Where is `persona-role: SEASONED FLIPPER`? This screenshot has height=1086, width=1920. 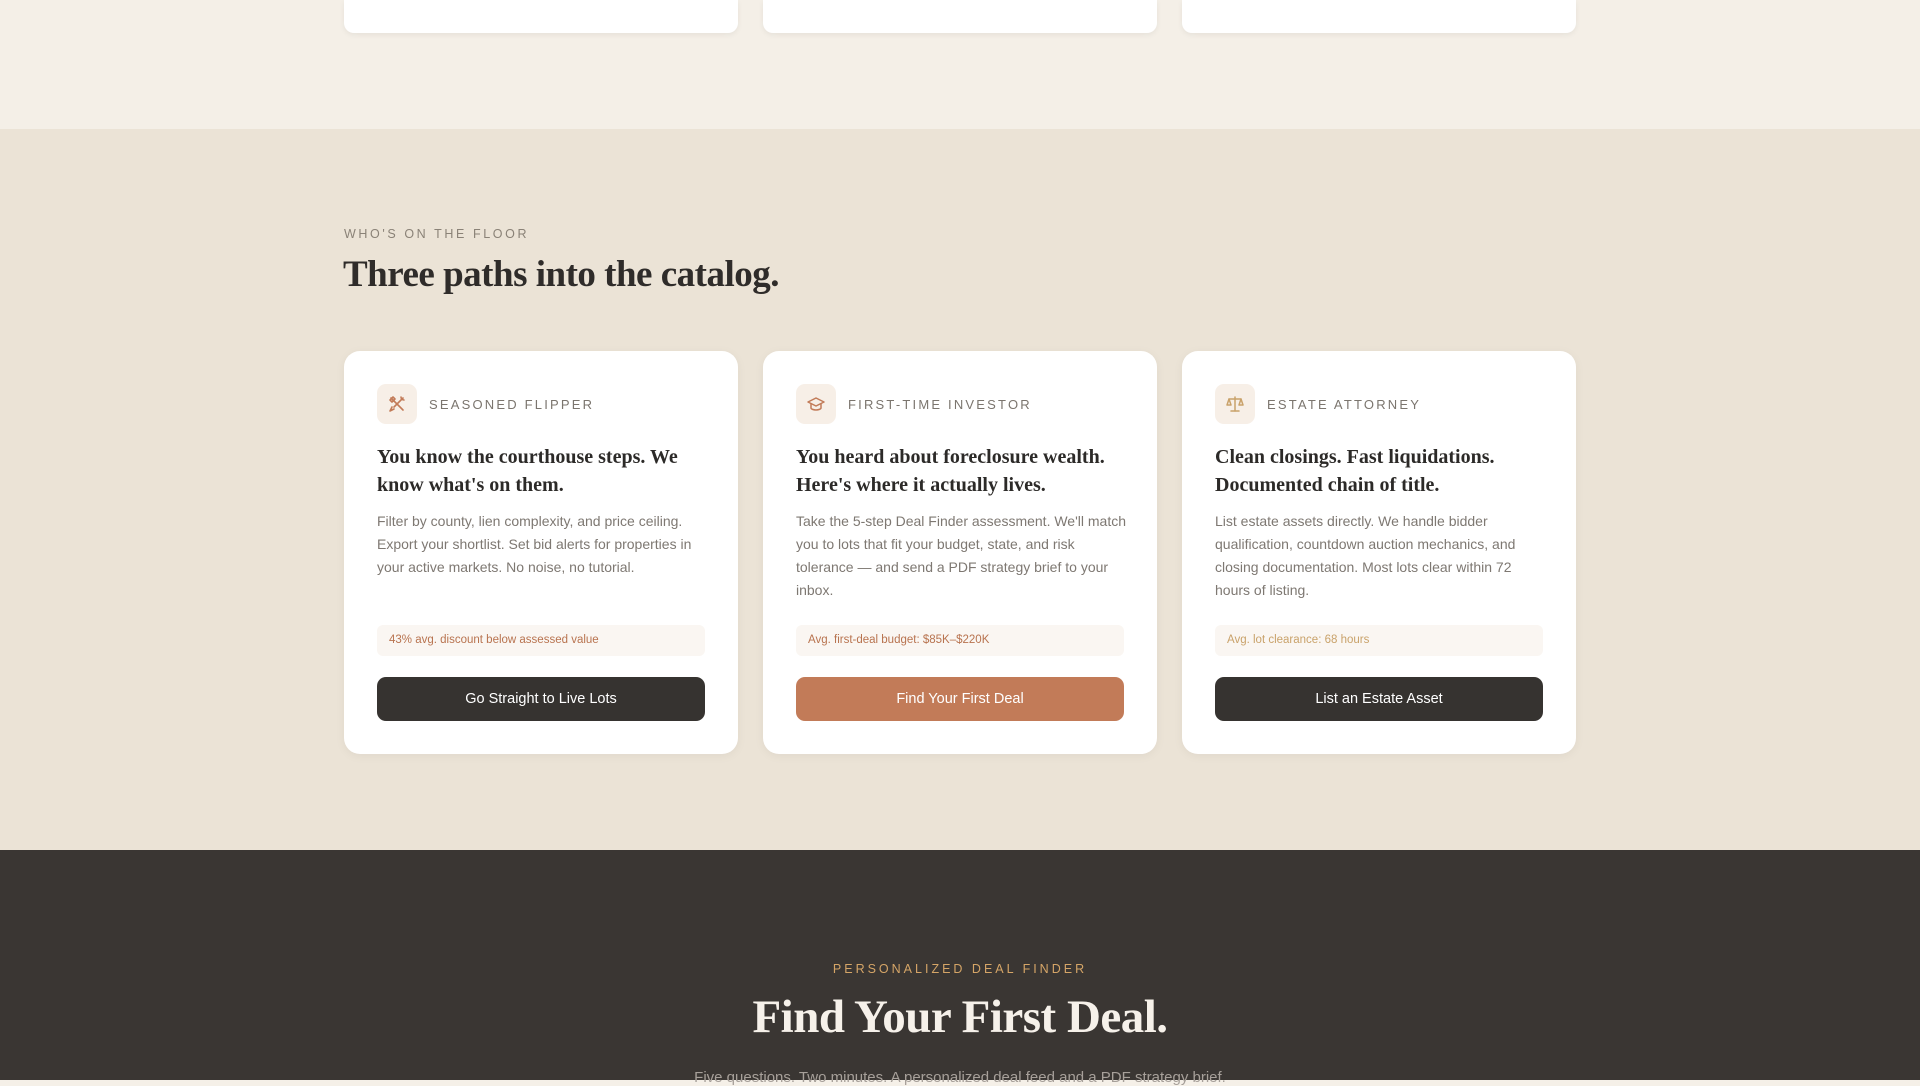
persona-role: SEASONED FLIPPER is located at coordinates (512, 404).